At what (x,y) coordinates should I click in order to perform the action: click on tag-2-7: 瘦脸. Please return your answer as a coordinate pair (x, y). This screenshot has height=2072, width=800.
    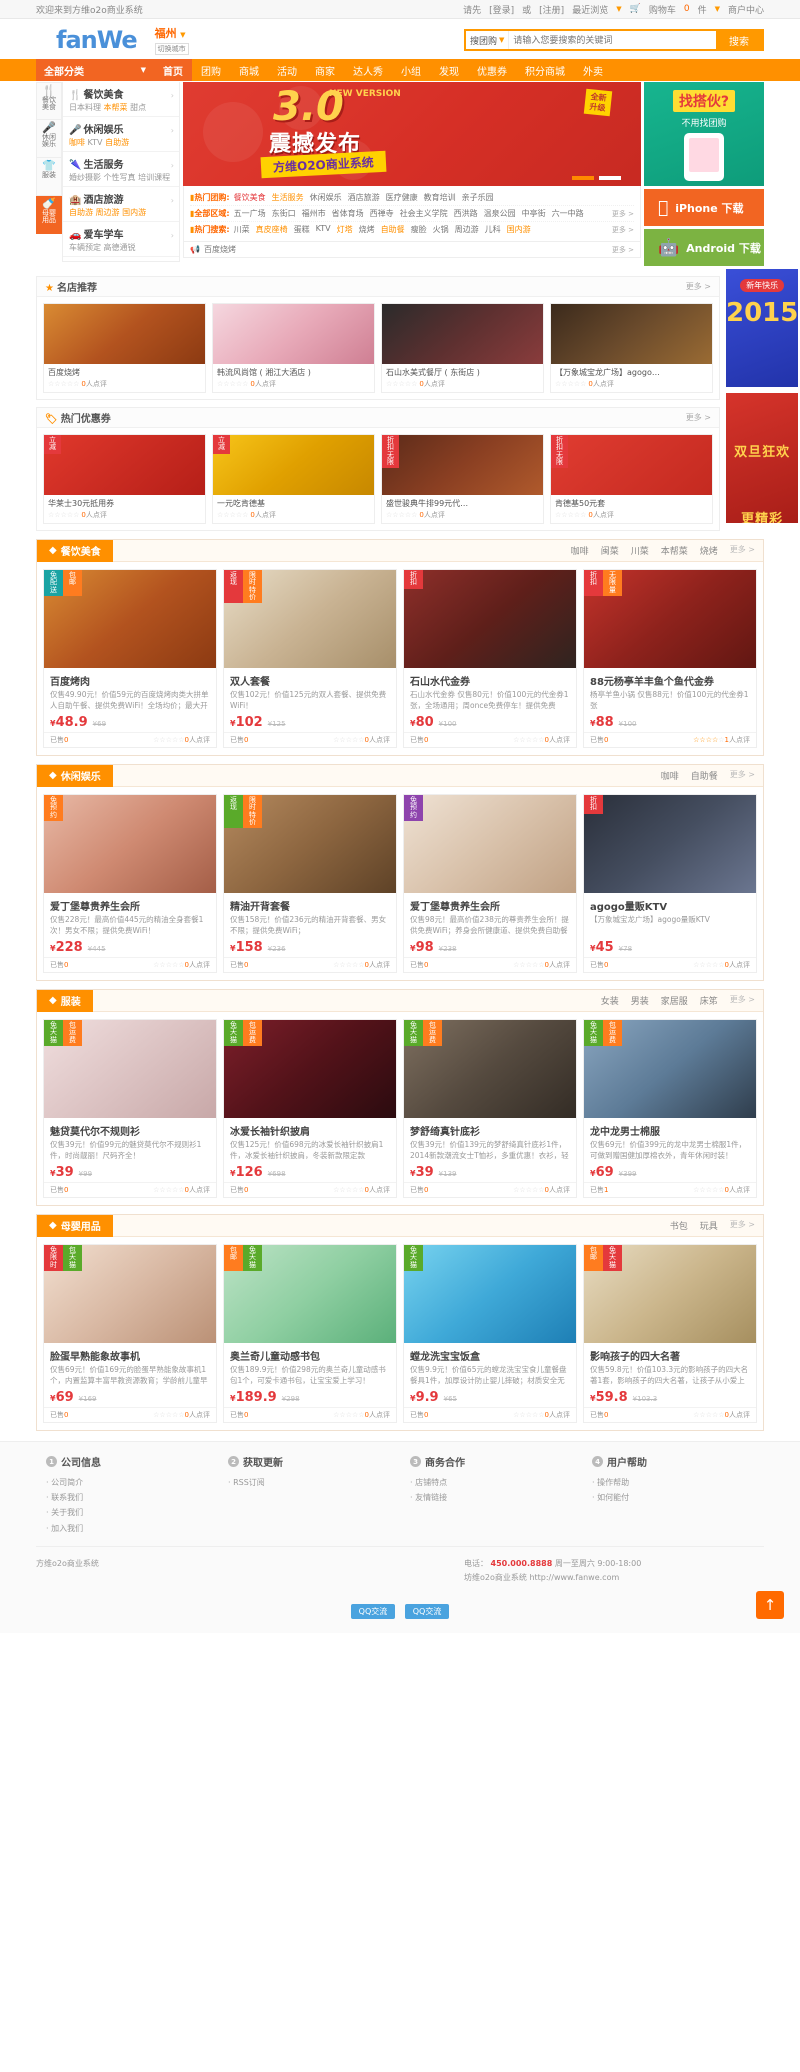
    Looking at the image, I should click on (419, 229).